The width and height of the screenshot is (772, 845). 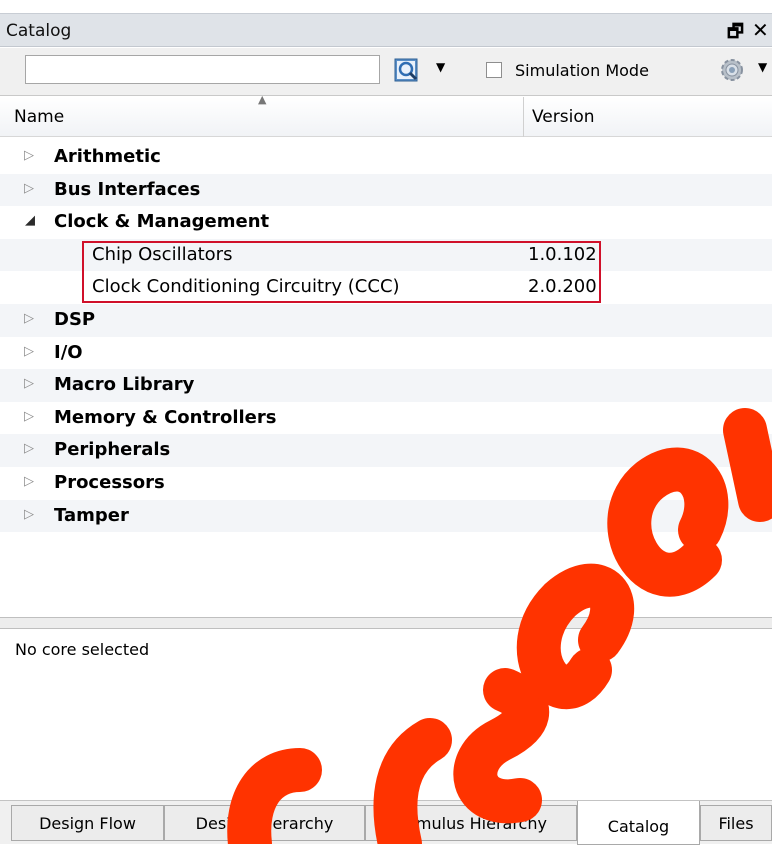 What do you see at coordinates (127, 189) in the screenshot?
I see `tree-label: Bus Interfaces` at bounding box center [127, 189].